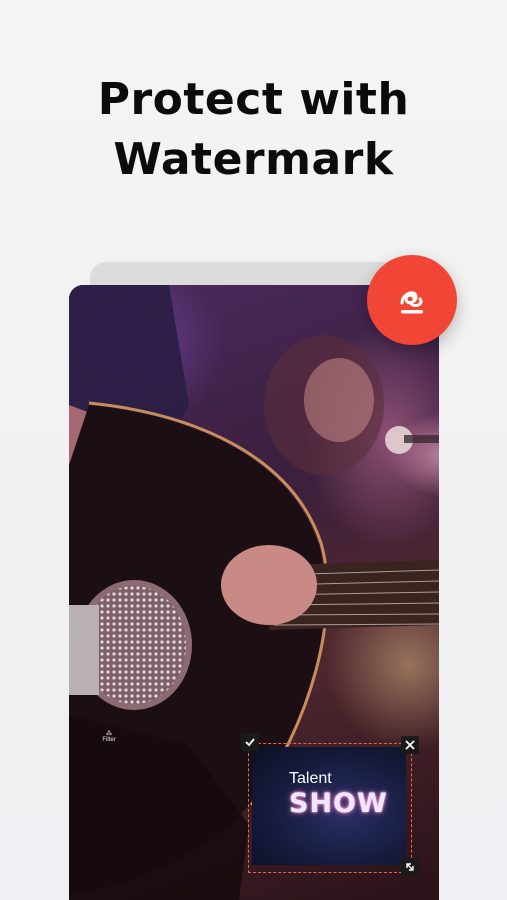 This screenshot has width=507, height=900. I want to click on signature-icon, so click(411, 302).